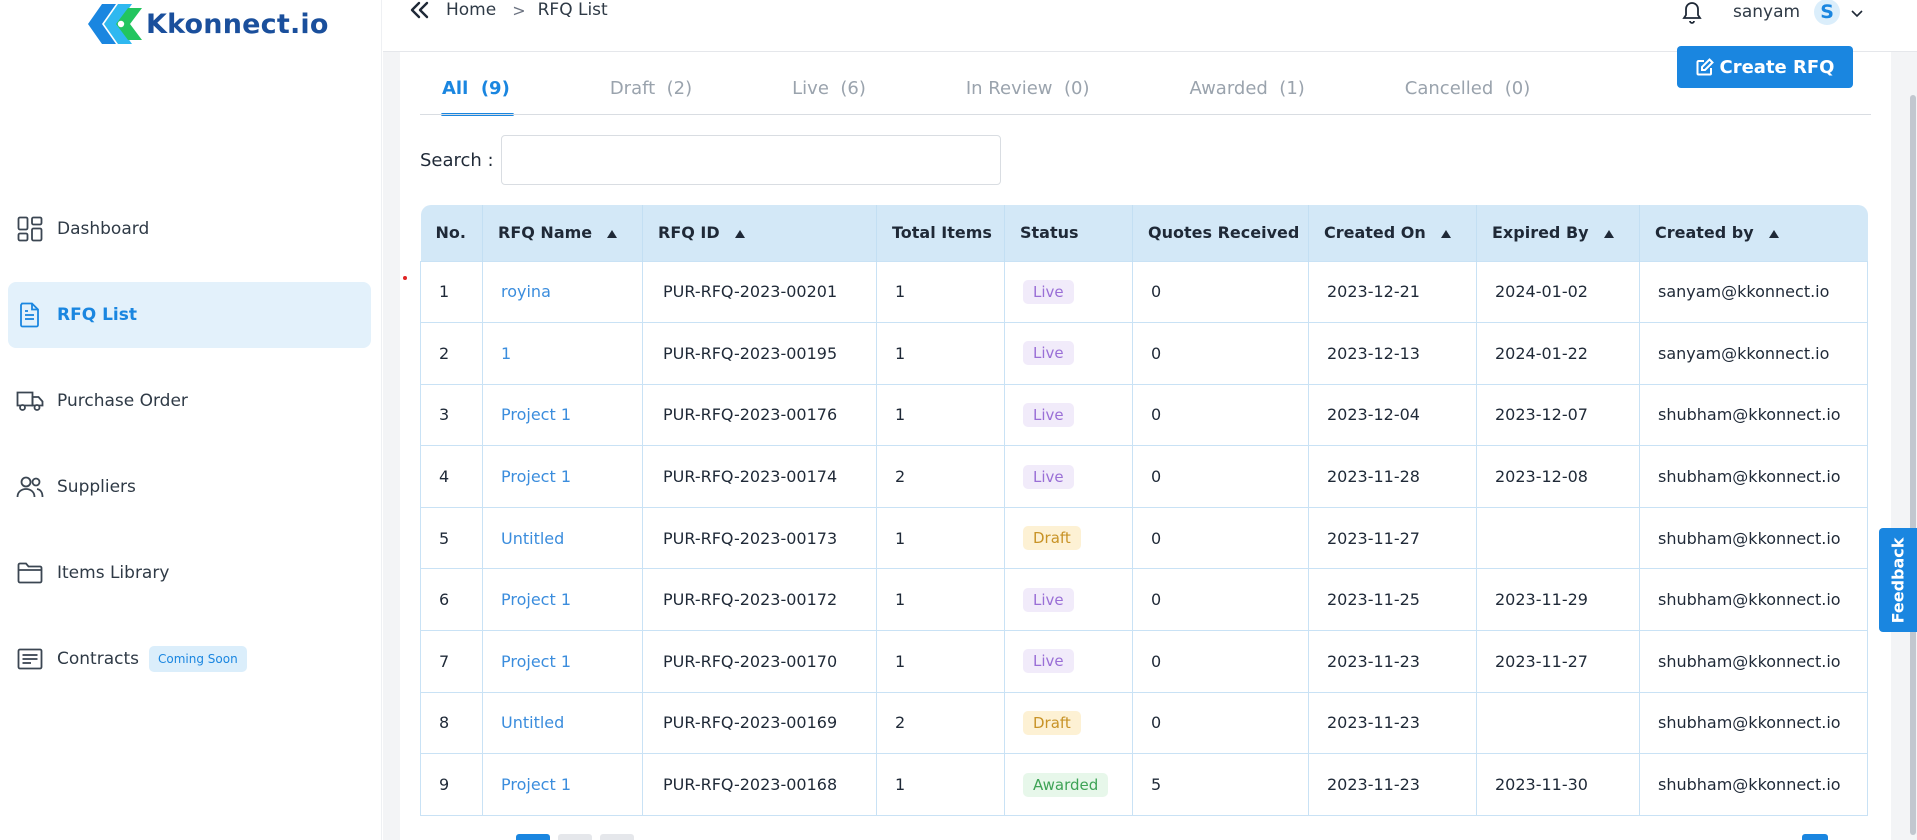 Image resolution: width=1917 pixels, height=840 pixels. What do you see at coordinates (1765, 67) in the screenshot?
I see `create-rfq-button: Create RFQ` at bounding box center [1765, 67].